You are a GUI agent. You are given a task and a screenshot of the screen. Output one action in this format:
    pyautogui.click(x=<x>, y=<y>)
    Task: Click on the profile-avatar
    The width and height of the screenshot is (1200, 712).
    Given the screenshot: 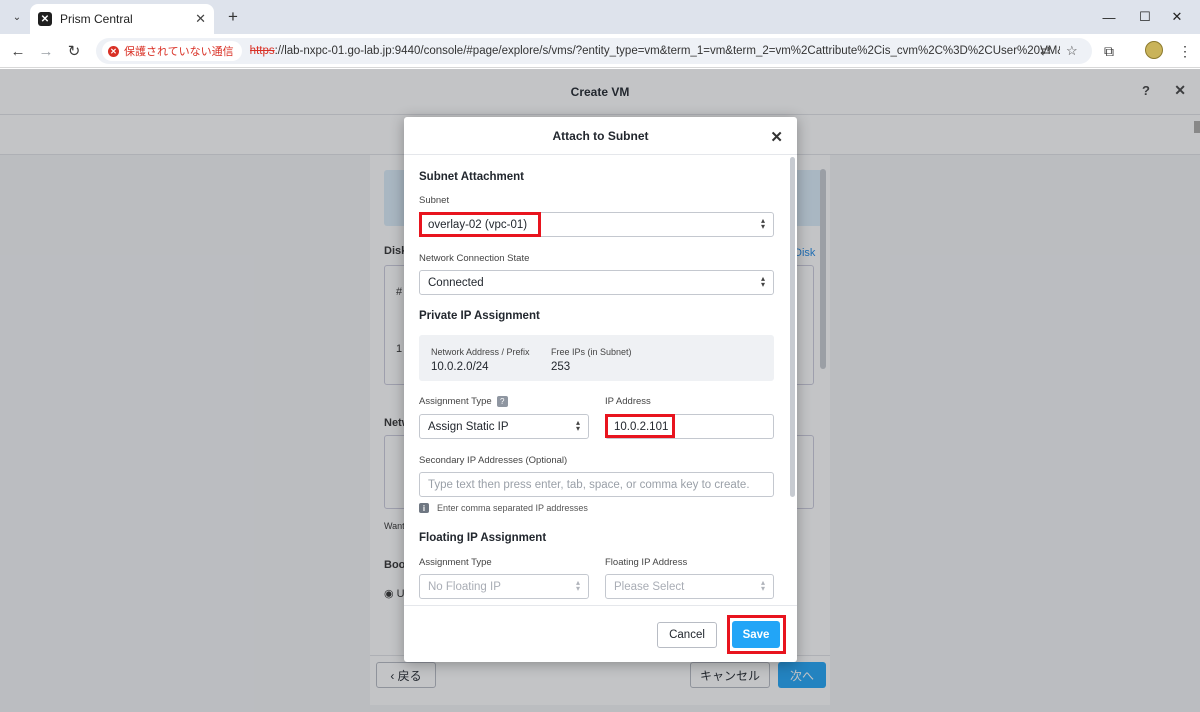 What is the action you would take?
    pyautogui.click(x=1154, y=50)
    